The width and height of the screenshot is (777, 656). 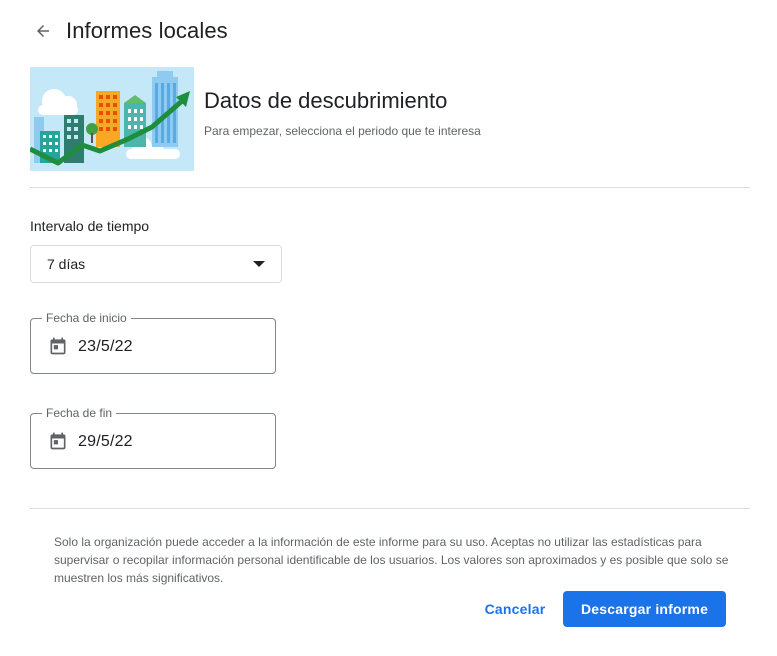 What do you see at coordinates (153, 342) in the screenshot?
I see `start-date-field: Fecha de inicio 23/5/22` at bounding box center [153, 342].